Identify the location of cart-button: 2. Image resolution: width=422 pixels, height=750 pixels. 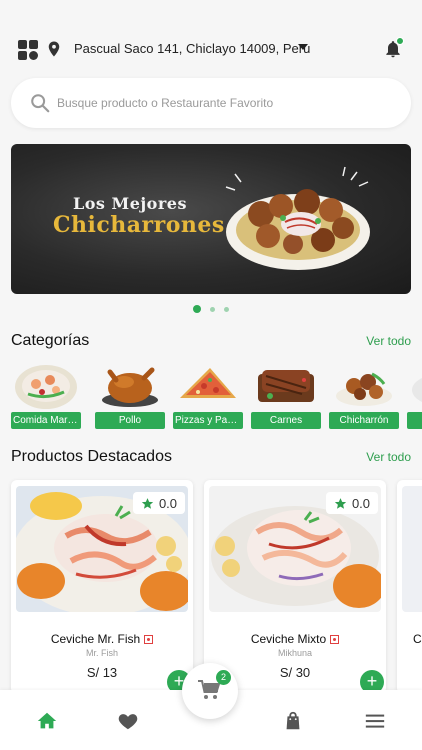
(210, 691).